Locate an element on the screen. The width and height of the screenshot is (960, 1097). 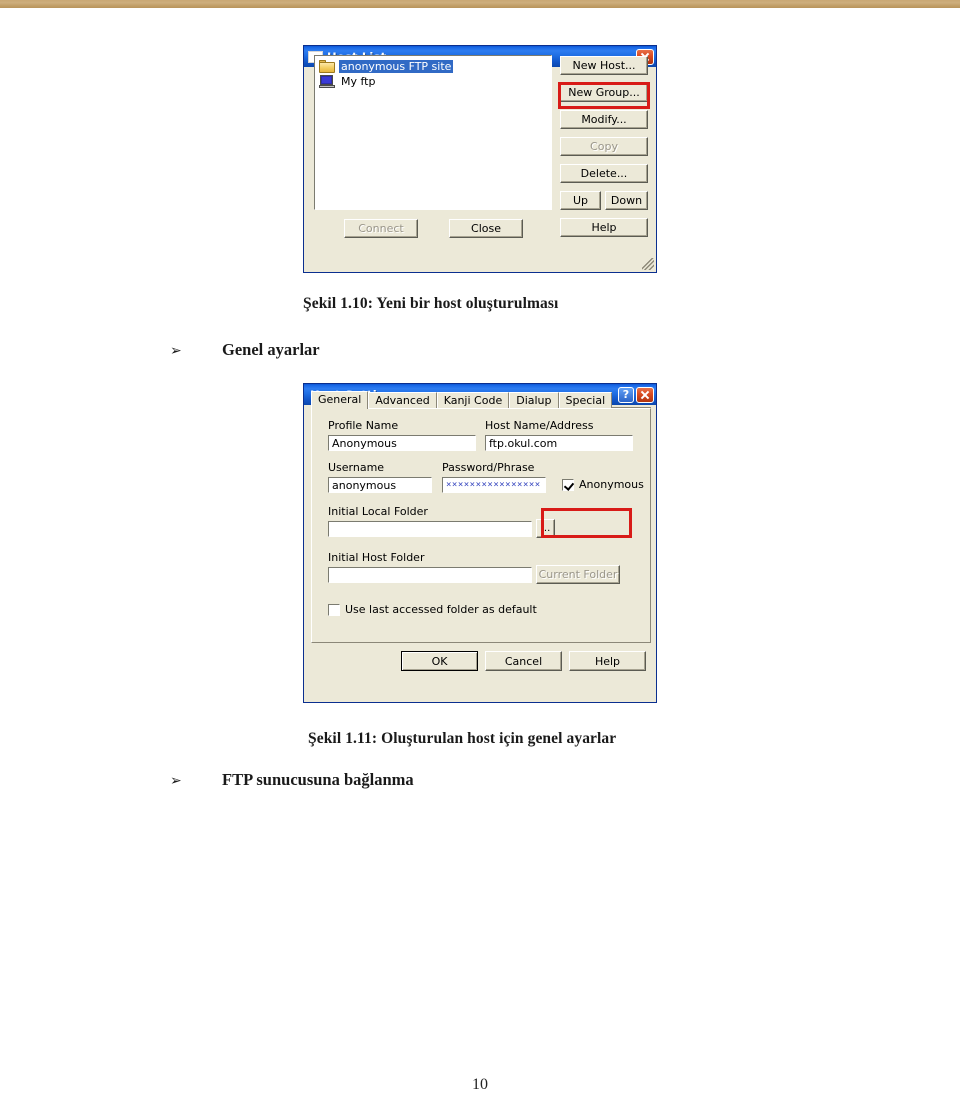
cancel-button: Cancel is located at coordinates (523, 661).